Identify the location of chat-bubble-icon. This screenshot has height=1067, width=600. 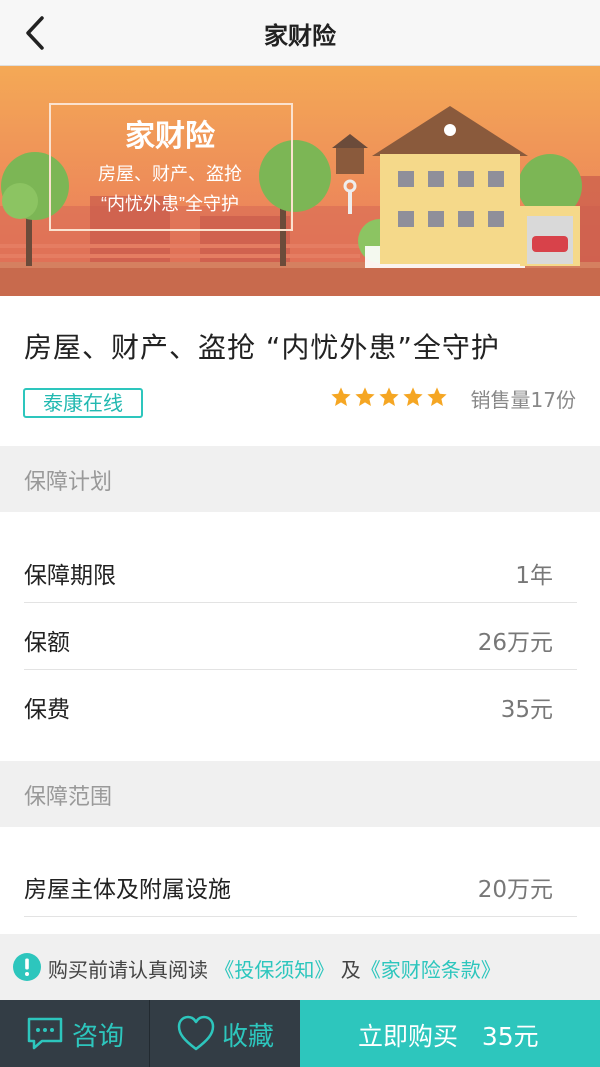
(45, 1033).